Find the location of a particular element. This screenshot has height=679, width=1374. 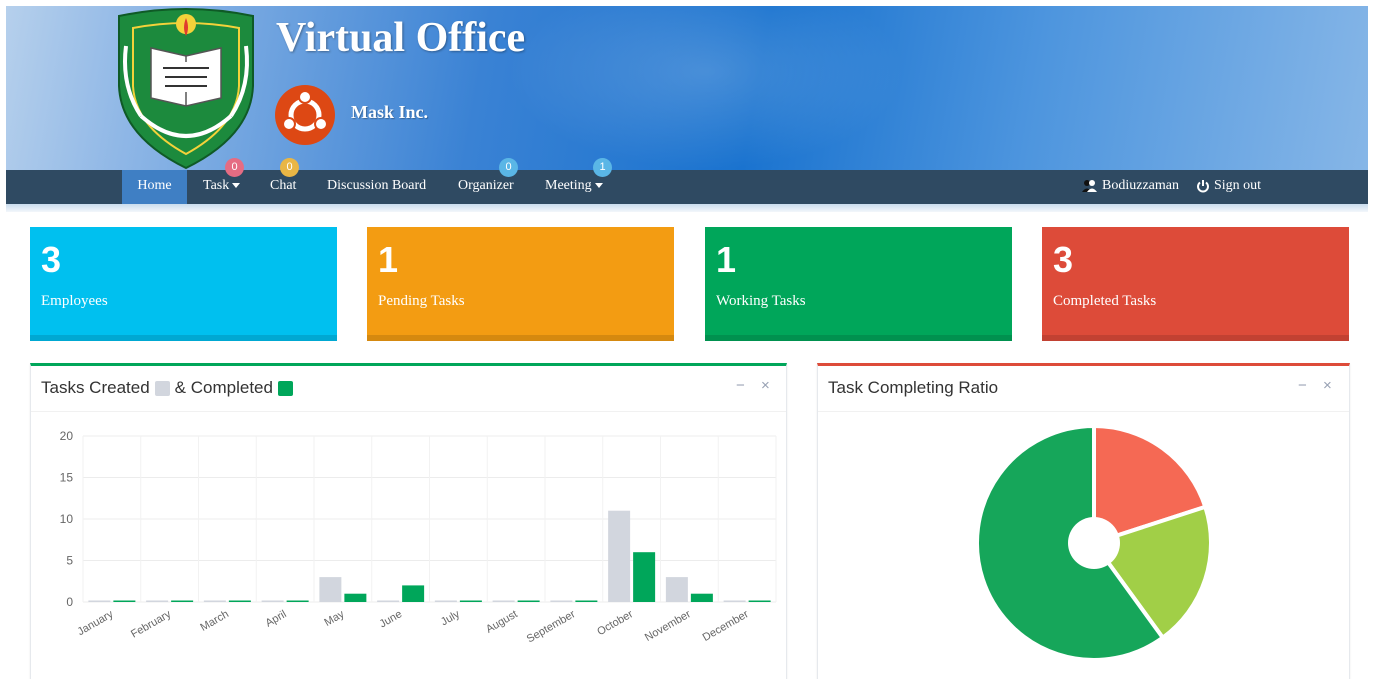

stat-employees-value: 3 is located at coordinates (51, 259).